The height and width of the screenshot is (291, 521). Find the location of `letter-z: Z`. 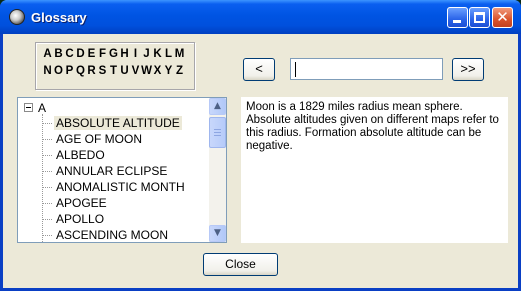

letter-z: Z is located at coordinates (179, 71).